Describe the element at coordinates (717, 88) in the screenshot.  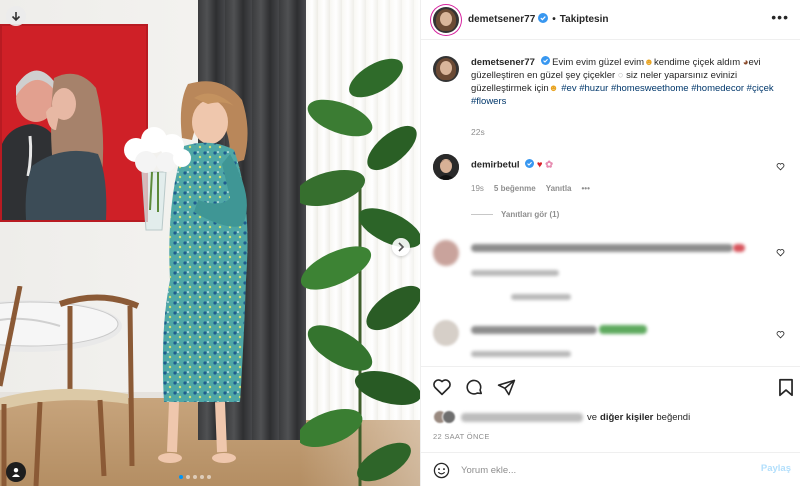
I see `hashtag-link: #homedecor` at that location.